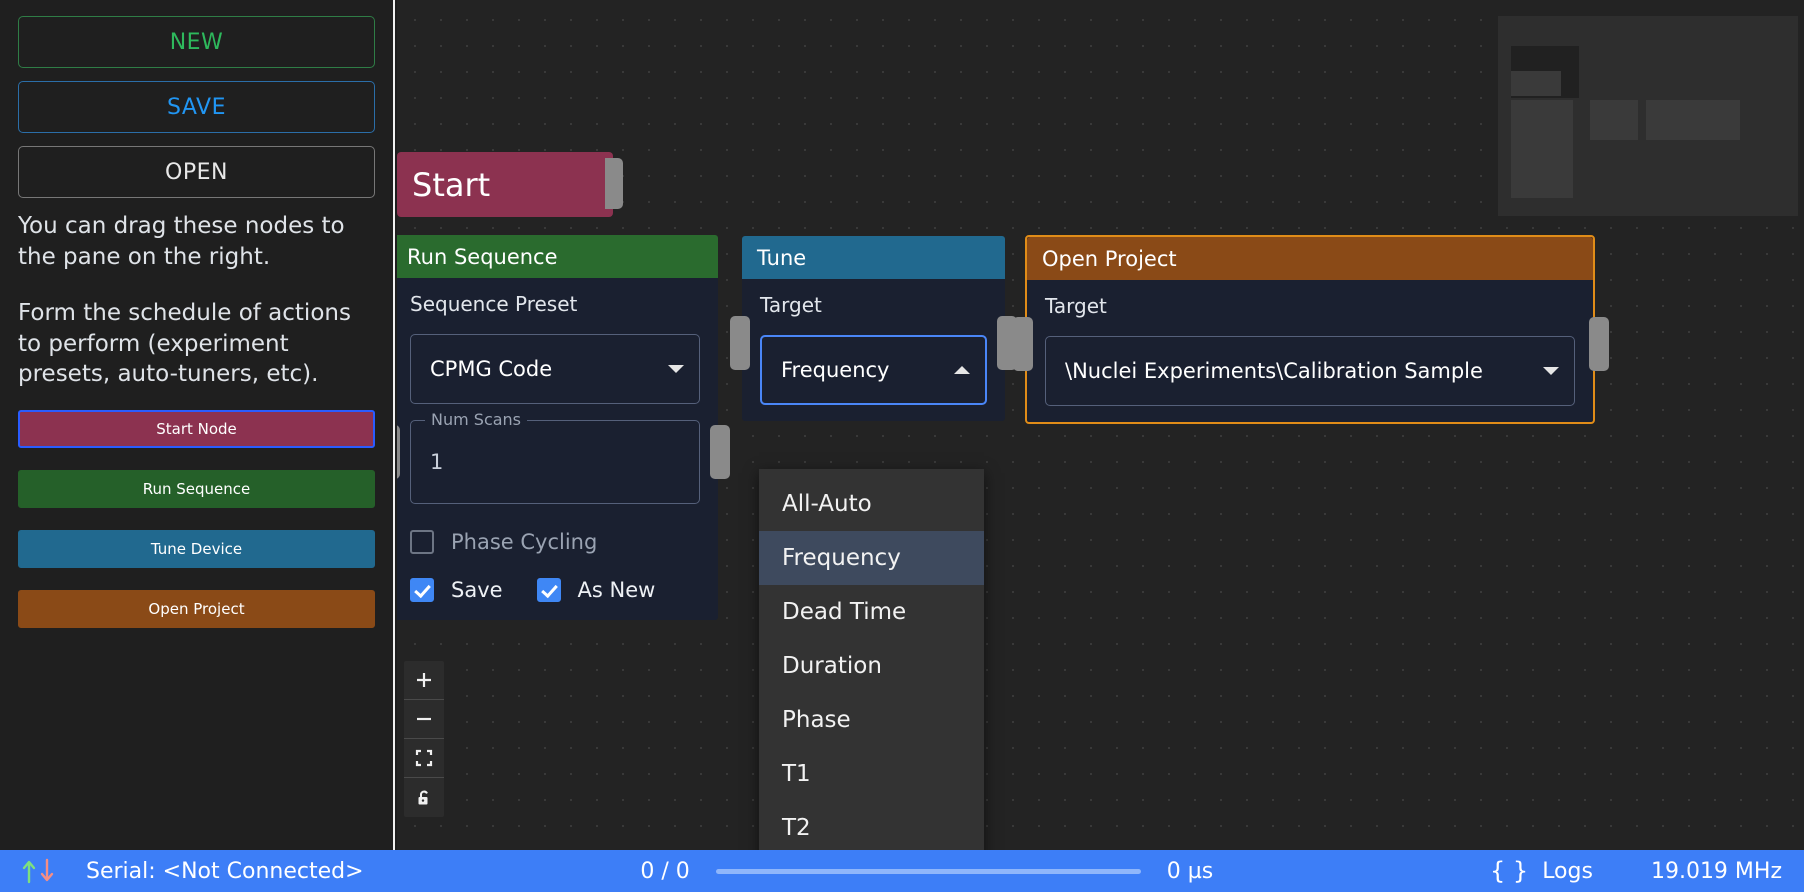 The height and width of the screenshot is (892, 1804). I want to click on node-open-project-input-handle, so click(1023, 344).